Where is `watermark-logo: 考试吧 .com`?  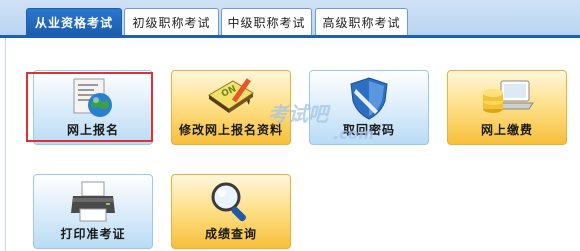
watermark-logo: 考试吧 .com is located at coordinates (323, 124).